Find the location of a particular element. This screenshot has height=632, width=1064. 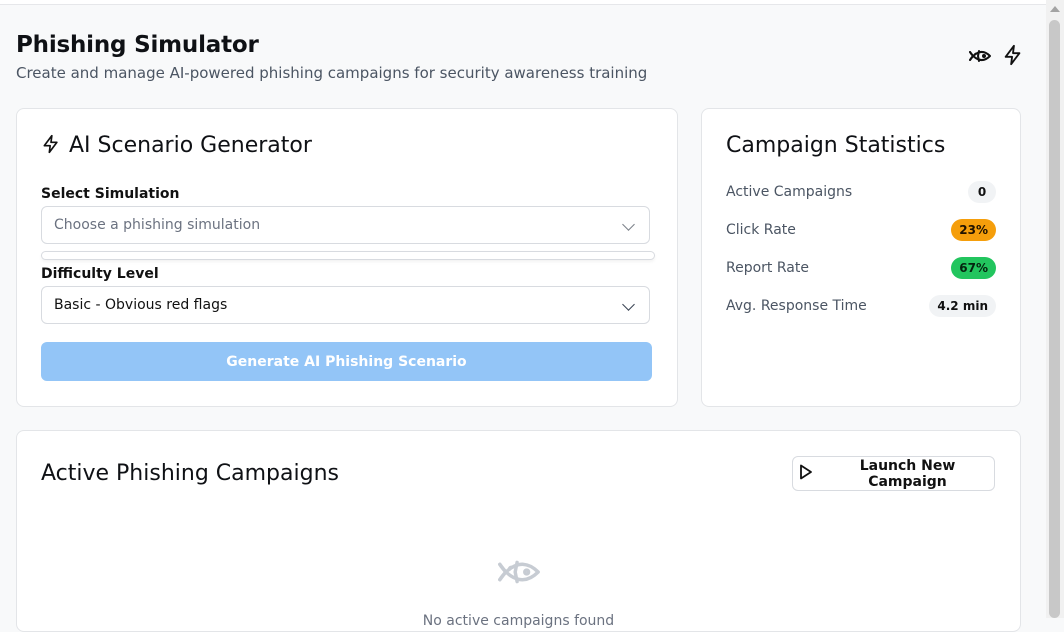

stat-badge: 4.2 min is located at coordinates (962, 306).